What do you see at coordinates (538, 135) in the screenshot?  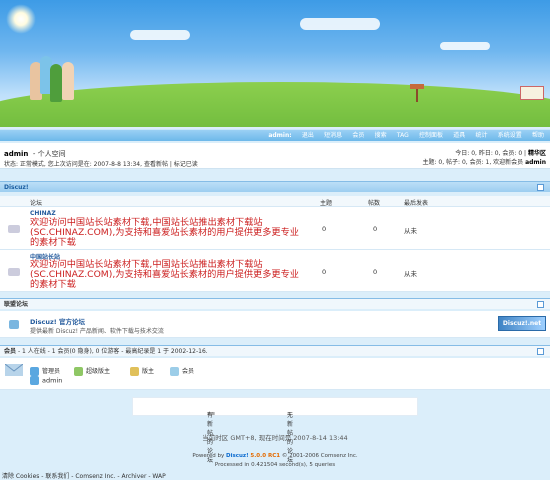 I see `nav-help: 帮助` at bounding box center [538, 135].